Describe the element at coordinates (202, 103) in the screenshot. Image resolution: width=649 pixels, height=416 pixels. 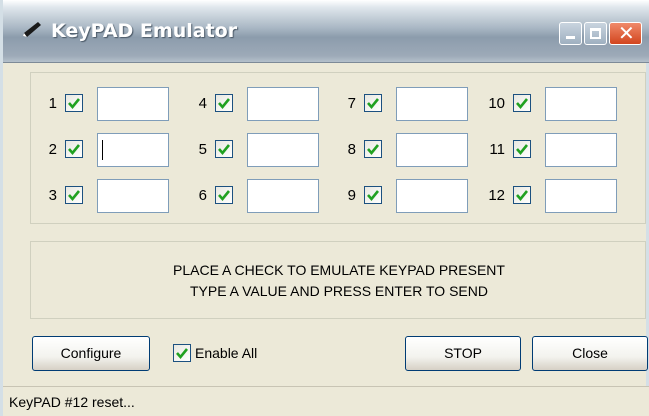
I see `keypad-number: 4` at that location.